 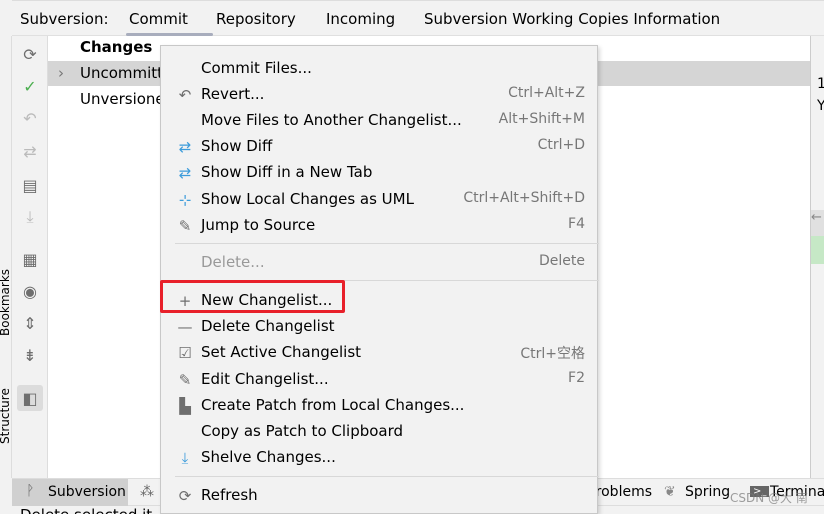 What do you see at coordinates (61, 73) in the screenshot?
I see `chevron-right-icon: ›` at bounding box center [61, 73].